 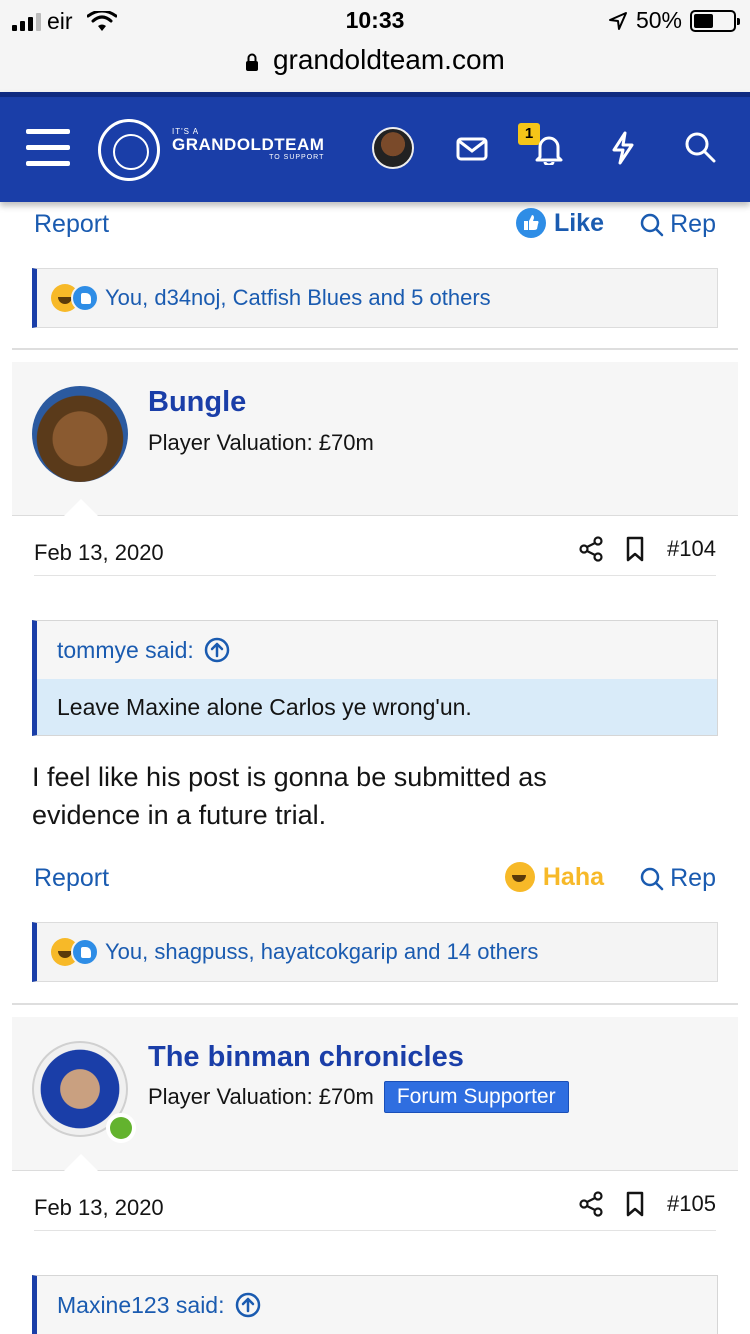 I want to click on quote-text: Leave Maxine alone Carlos ye wrong'un., so click(x=377, y=707).